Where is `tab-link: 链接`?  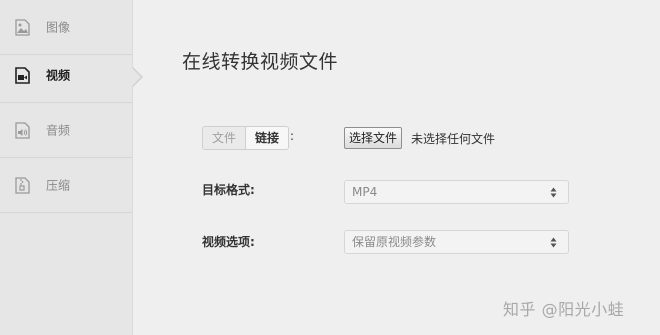
tab-link: 链接 is located at coordinates (267, 138).